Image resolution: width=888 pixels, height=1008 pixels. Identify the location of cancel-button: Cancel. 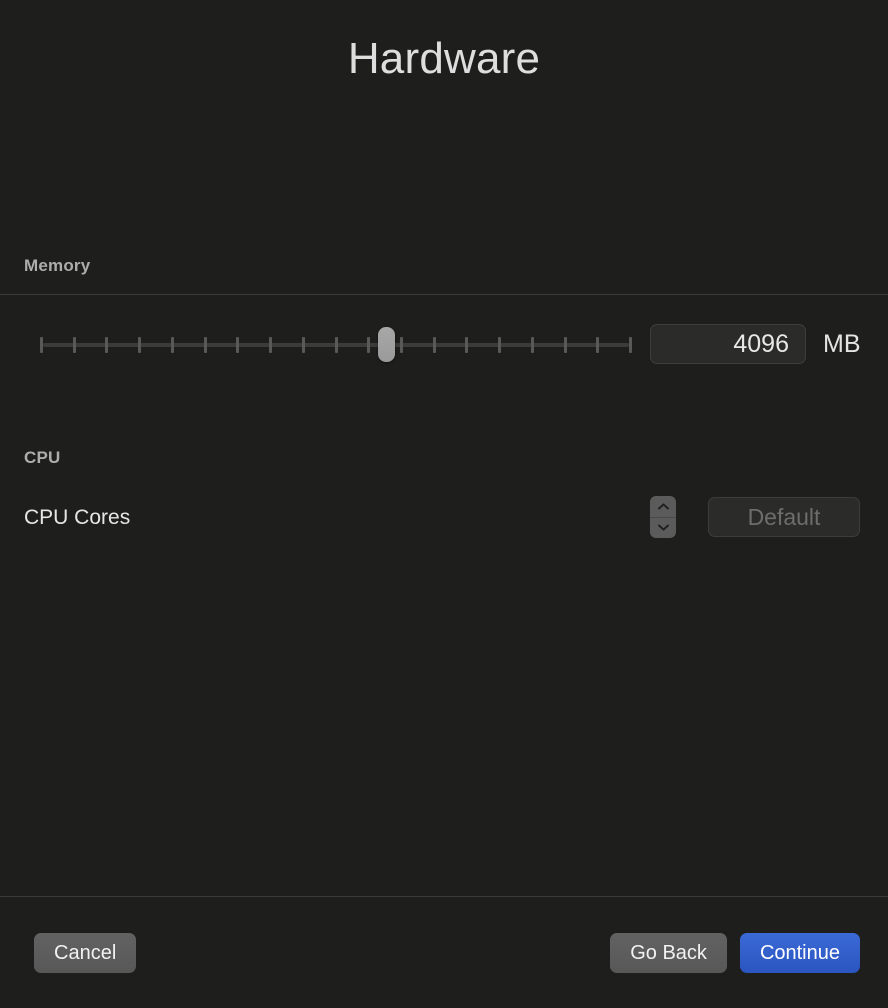
(85, 952).